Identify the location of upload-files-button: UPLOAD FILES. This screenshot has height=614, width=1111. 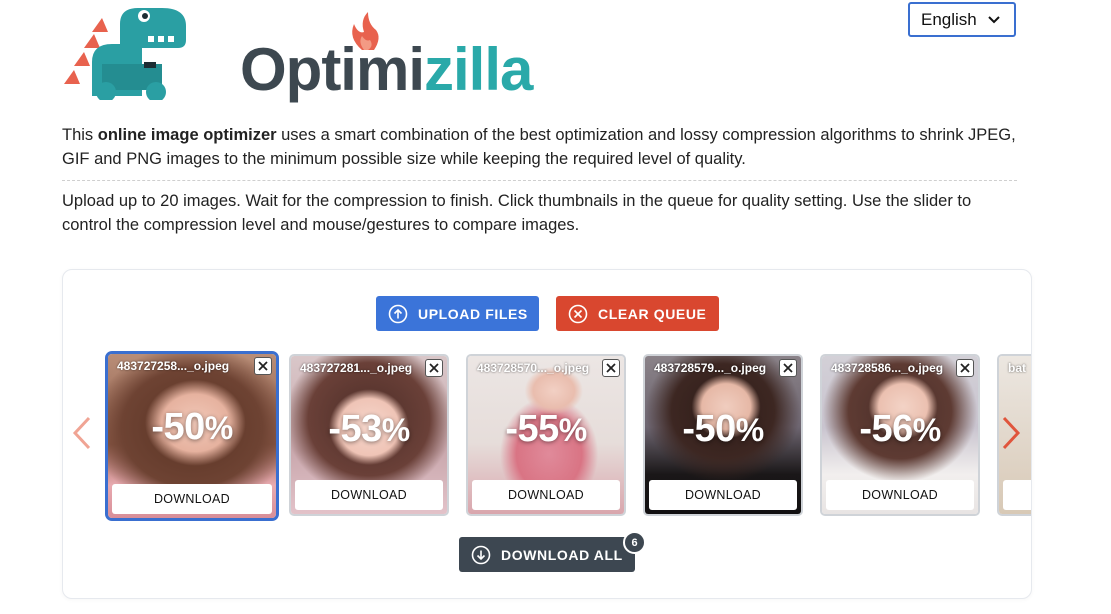
(457, 313).